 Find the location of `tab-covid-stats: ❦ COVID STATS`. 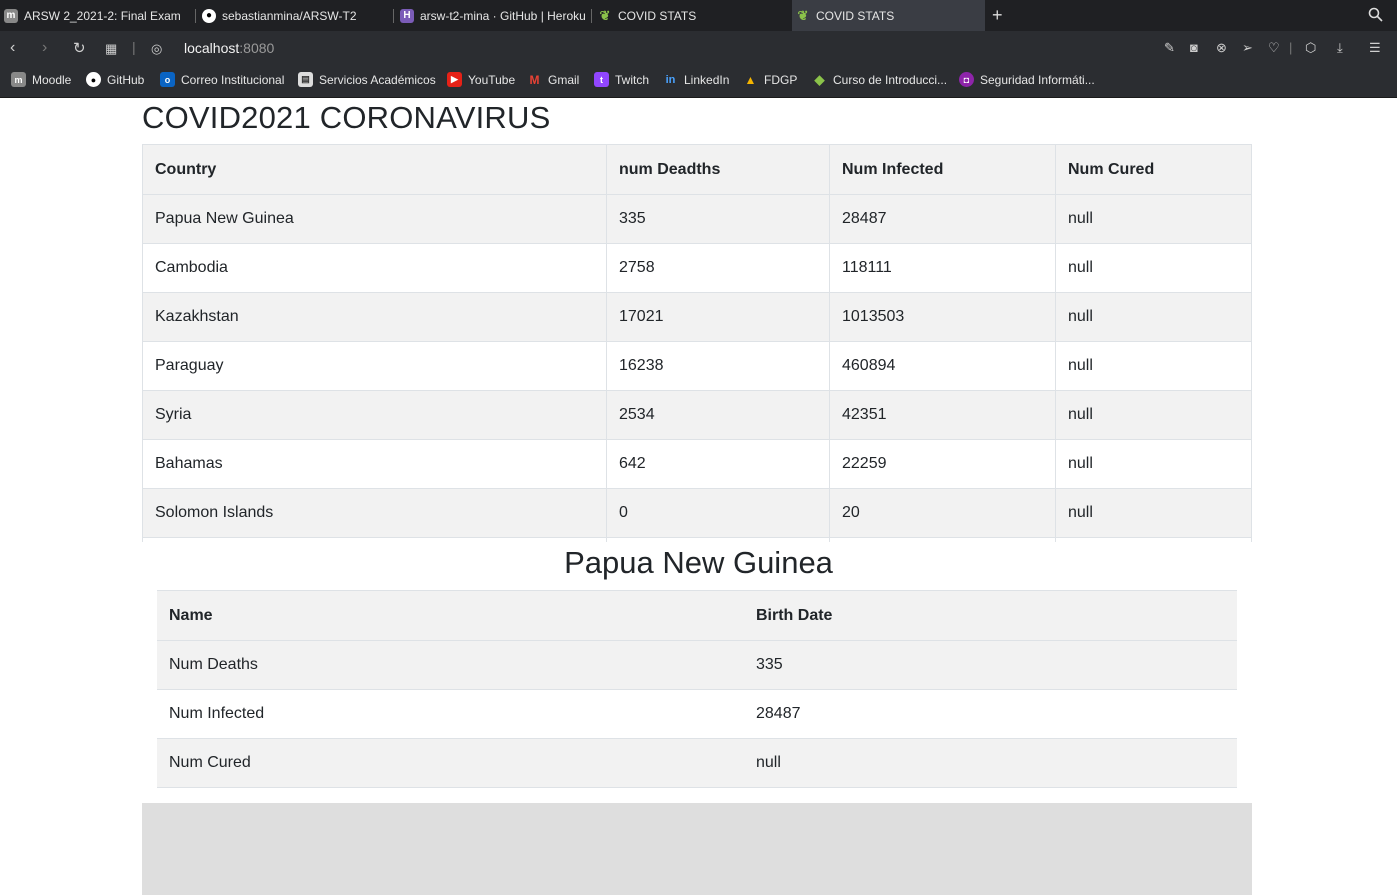

tab-covid-stats: ❦ COVID STATS is located at coordinates (692, 15).